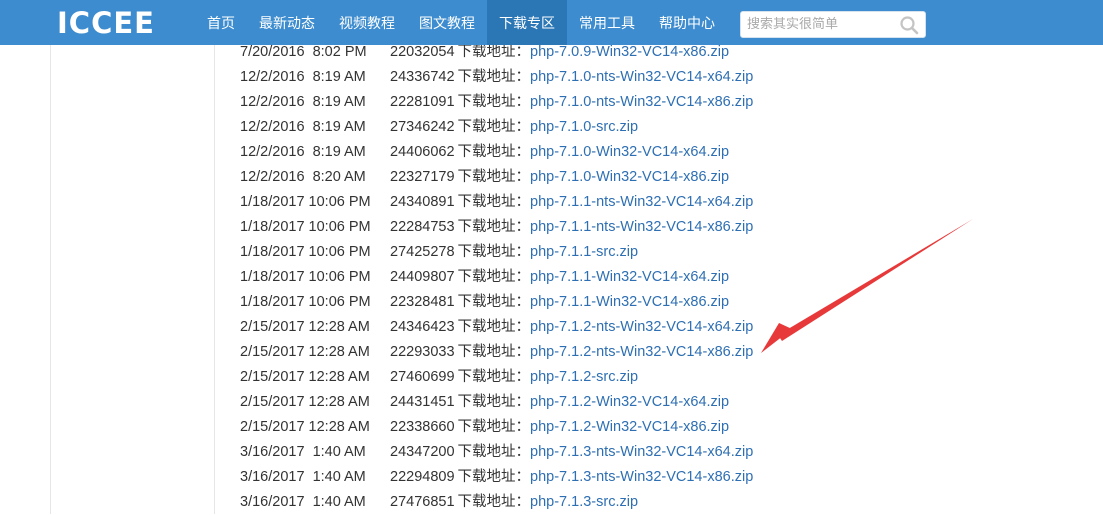 The height and width of the screenshot is (515, 1103). I want to click on download-link: php-7.1.3-nts-Win32-VC14-x86.zip, so click(641, 477).